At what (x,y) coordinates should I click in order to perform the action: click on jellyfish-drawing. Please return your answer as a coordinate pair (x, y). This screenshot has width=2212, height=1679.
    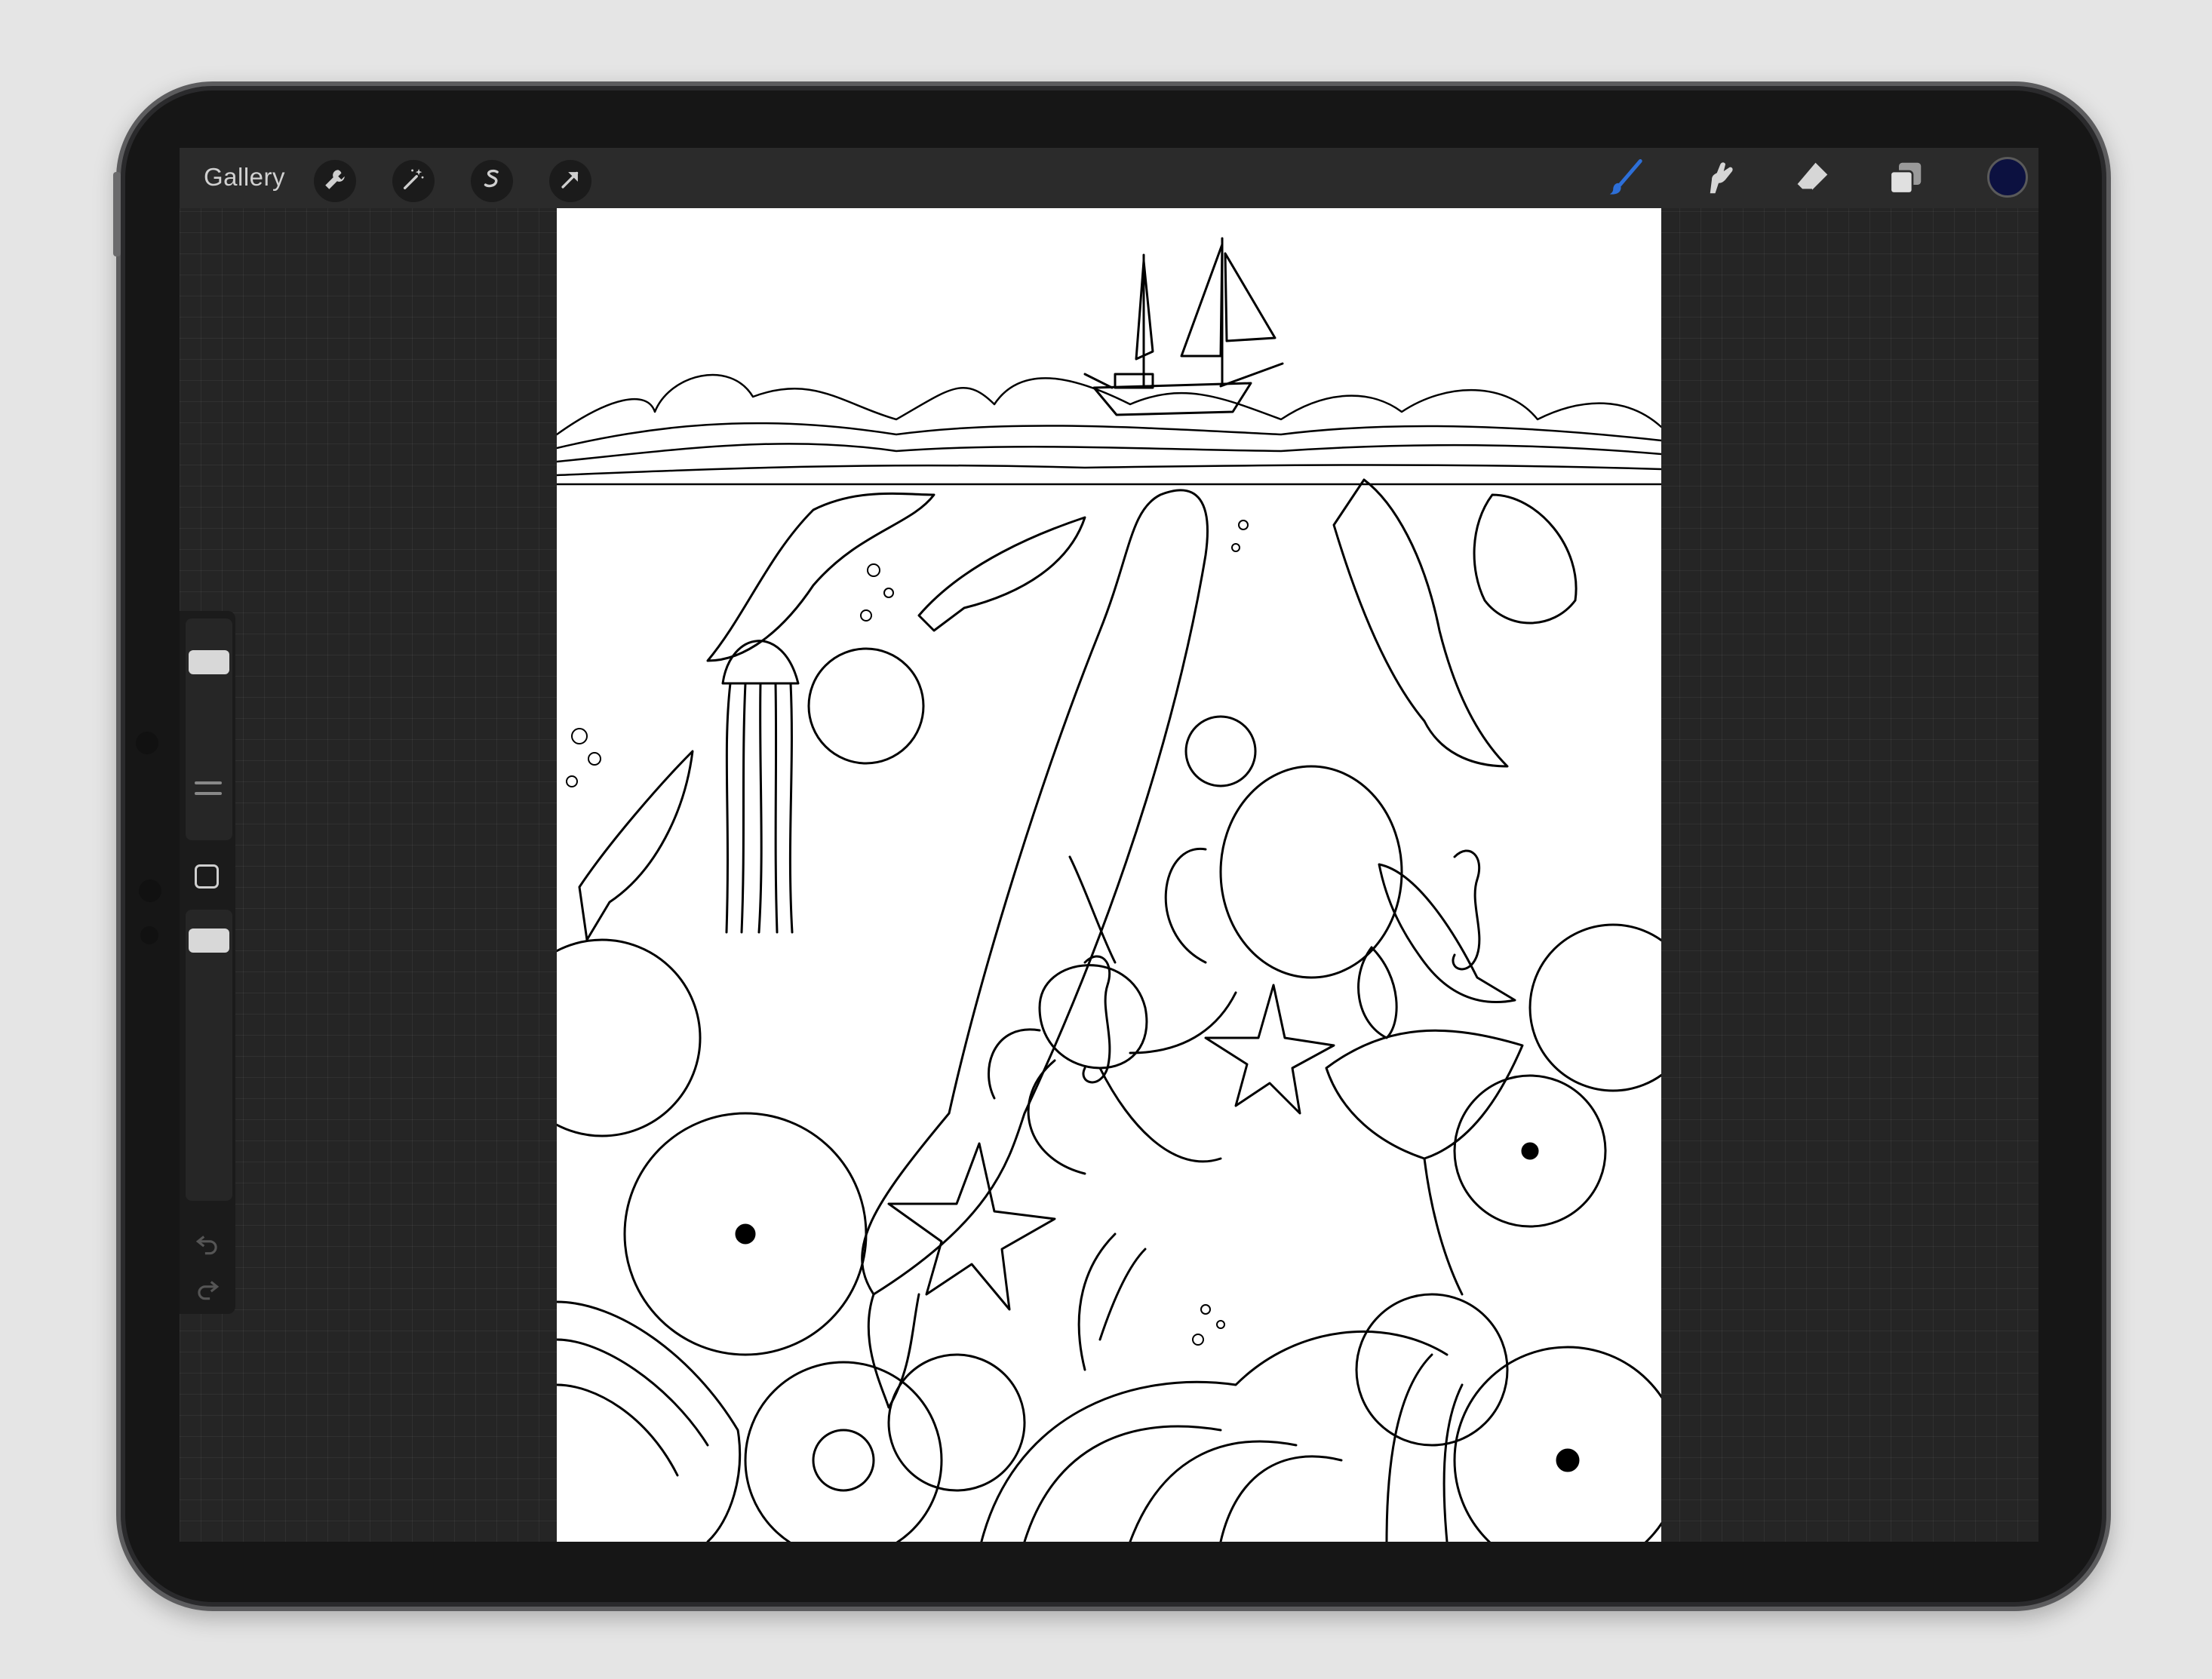
    Looking at the image, I should click on (760, 787).